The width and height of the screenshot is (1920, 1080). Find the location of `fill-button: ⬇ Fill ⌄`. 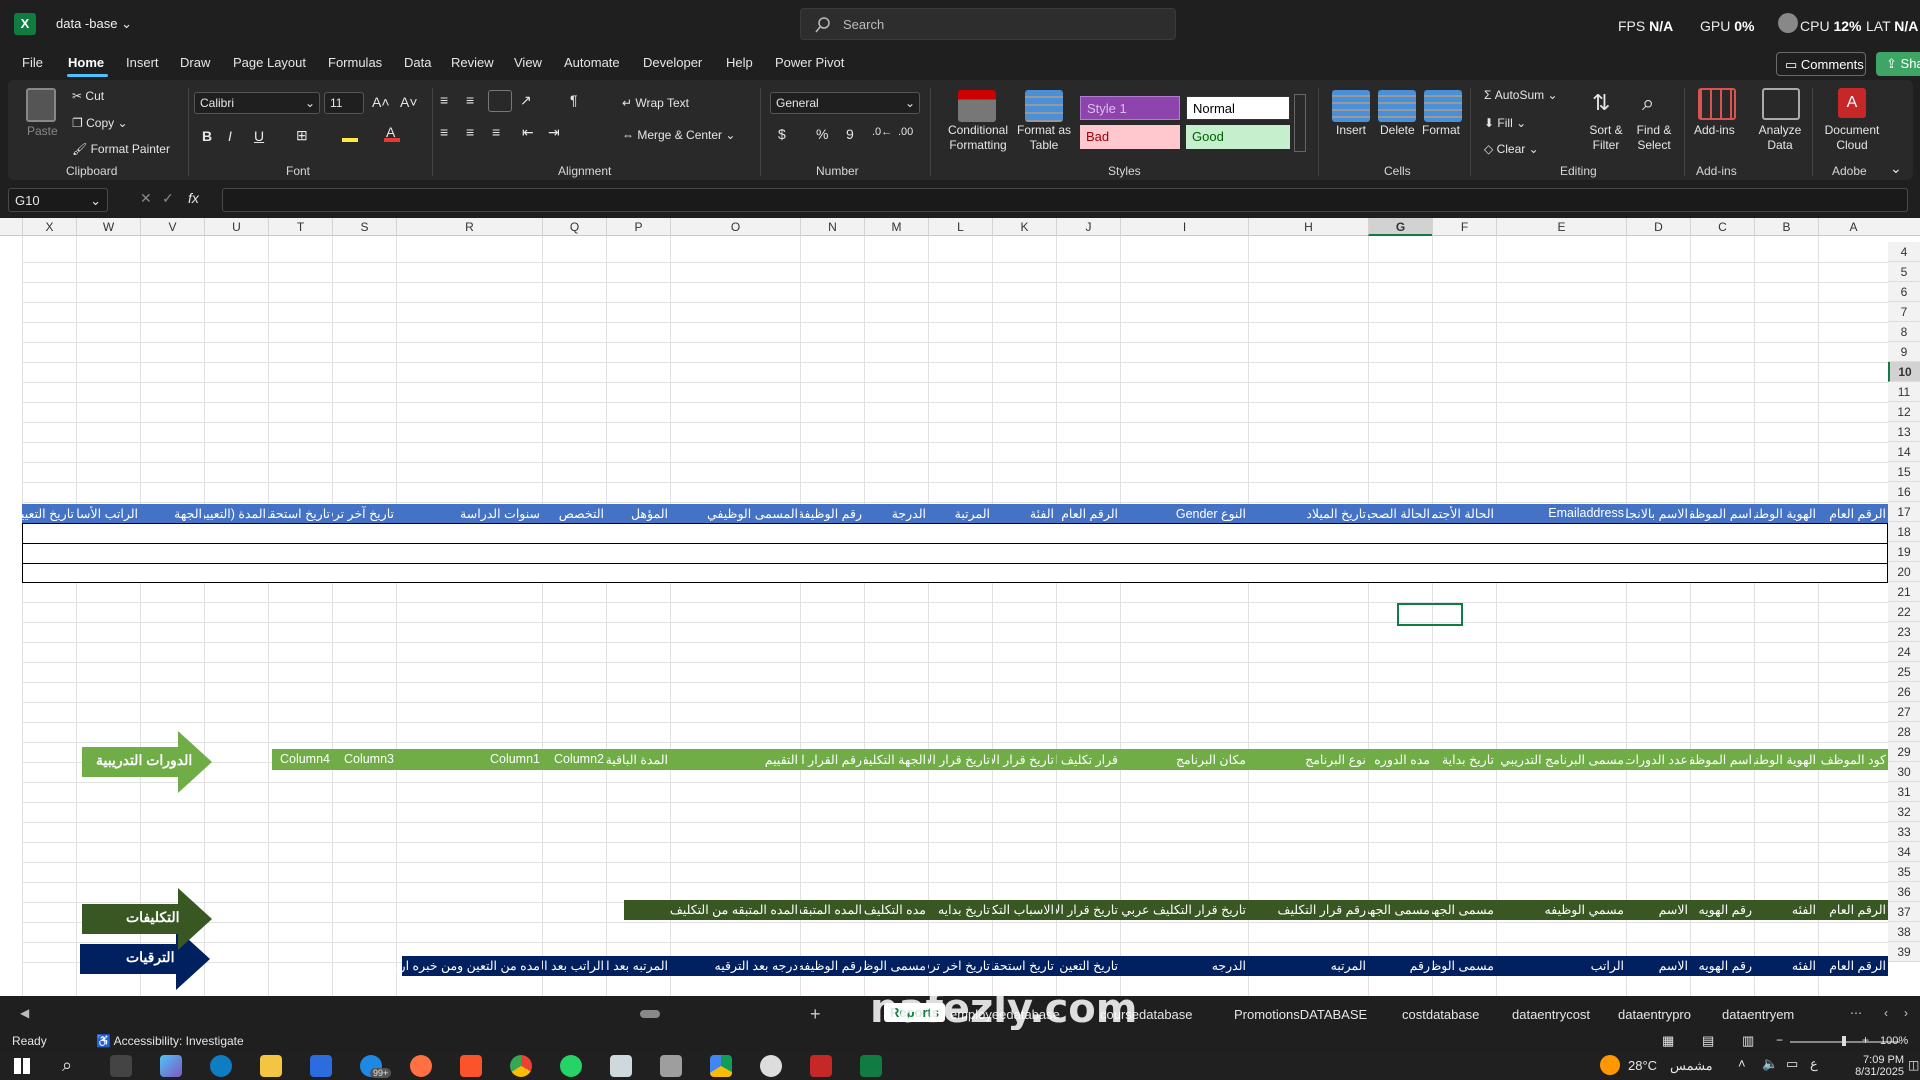

fill-button: ⬇ Fill ⌄ is located at coordinates (1505, 123).